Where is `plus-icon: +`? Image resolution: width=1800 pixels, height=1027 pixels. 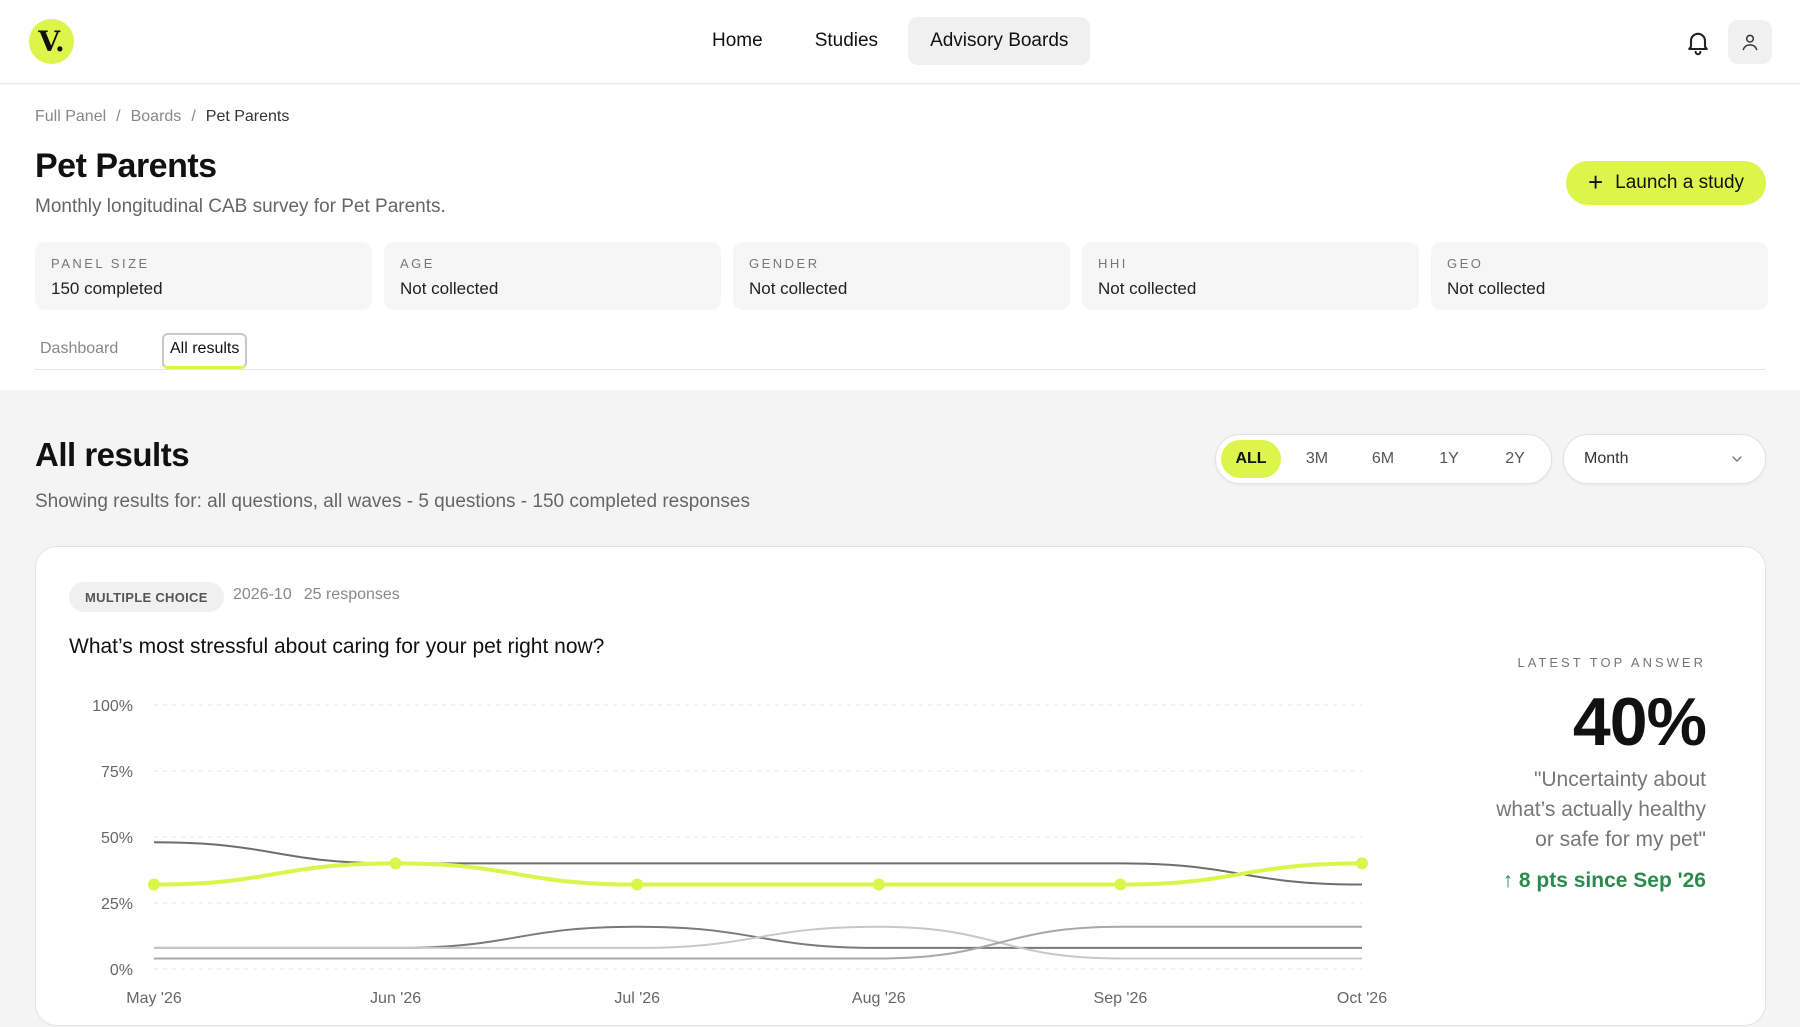 plus-icon: + is located at coordinates (1595, 182).